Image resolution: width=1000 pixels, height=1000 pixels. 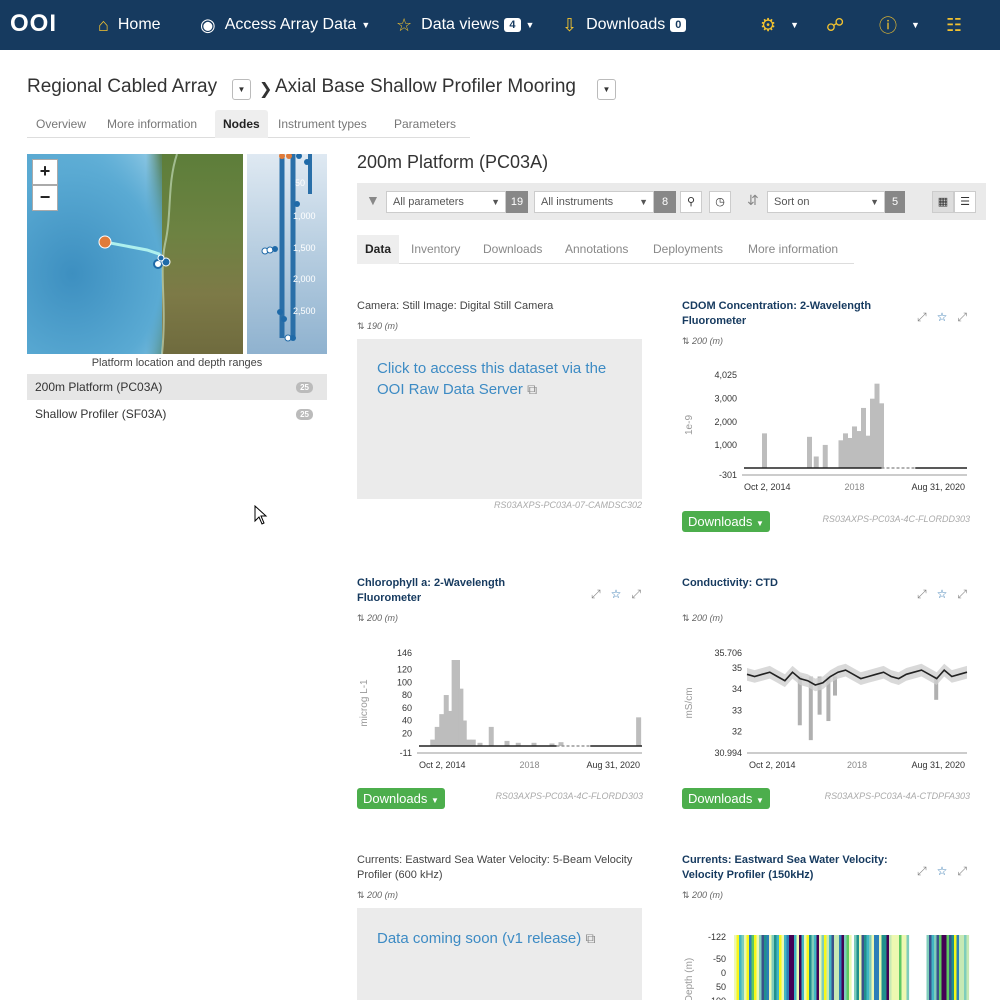 What do you see at coordinates (177, 414) in the screenshot?
I see `platform-item-sf03a: Shallow Profiler (SF03A) 25` at bounding box center [177, 414].